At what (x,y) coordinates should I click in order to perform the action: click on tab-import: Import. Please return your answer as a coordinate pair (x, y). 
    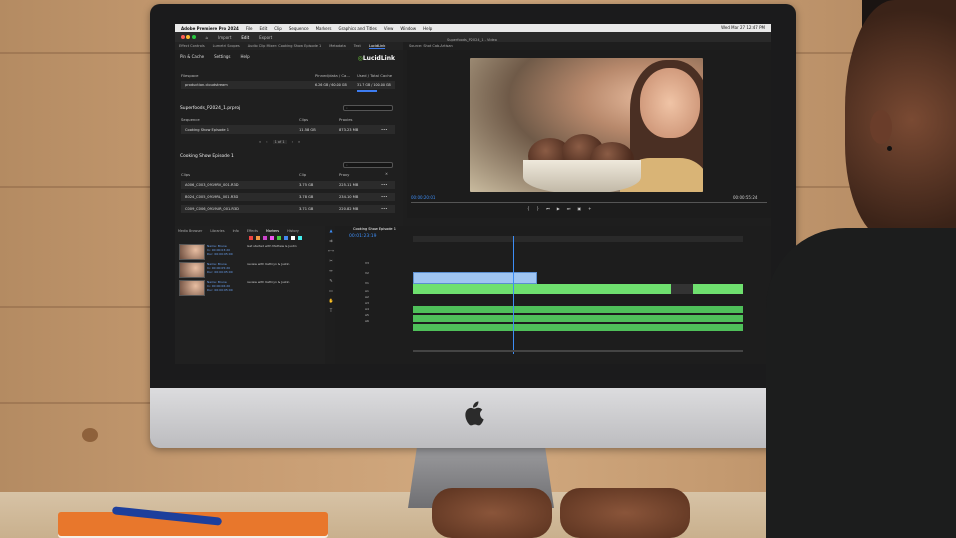
    Looking at the image, I should click on (224, 37).